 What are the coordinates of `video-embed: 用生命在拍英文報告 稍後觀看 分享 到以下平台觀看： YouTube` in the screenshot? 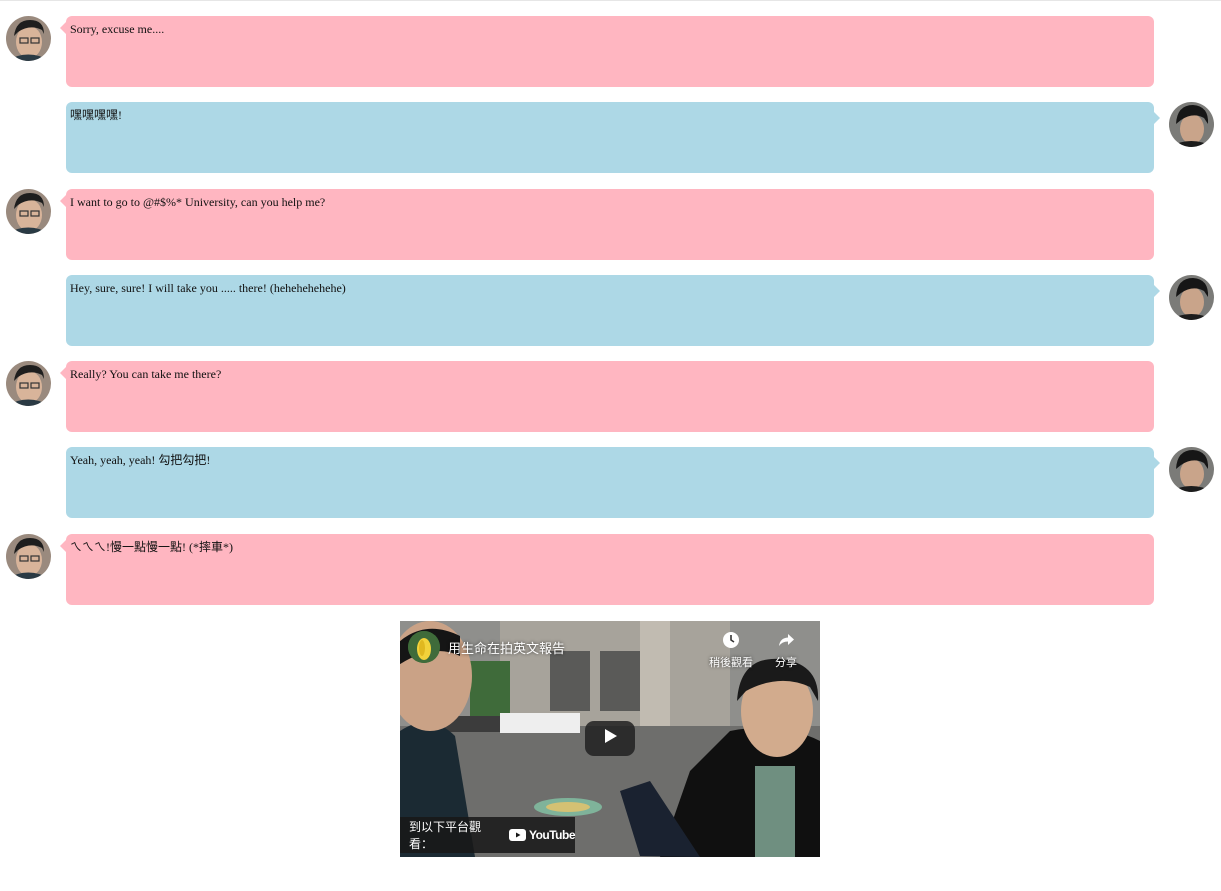 It's located at (610, 739).